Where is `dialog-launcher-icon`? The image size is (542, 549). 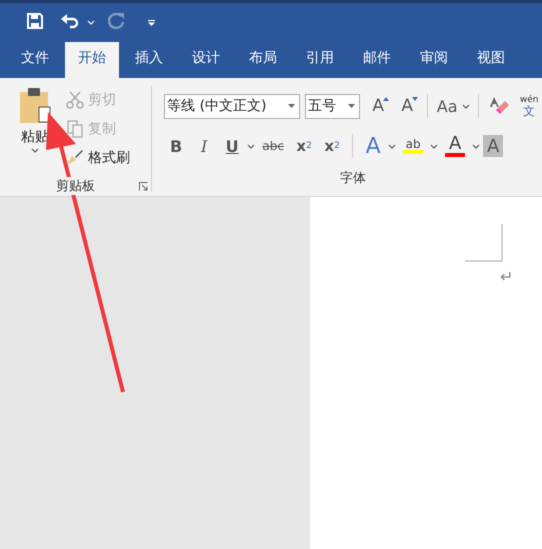
dialog-launcher-icon is located at coordinates (143, 186).